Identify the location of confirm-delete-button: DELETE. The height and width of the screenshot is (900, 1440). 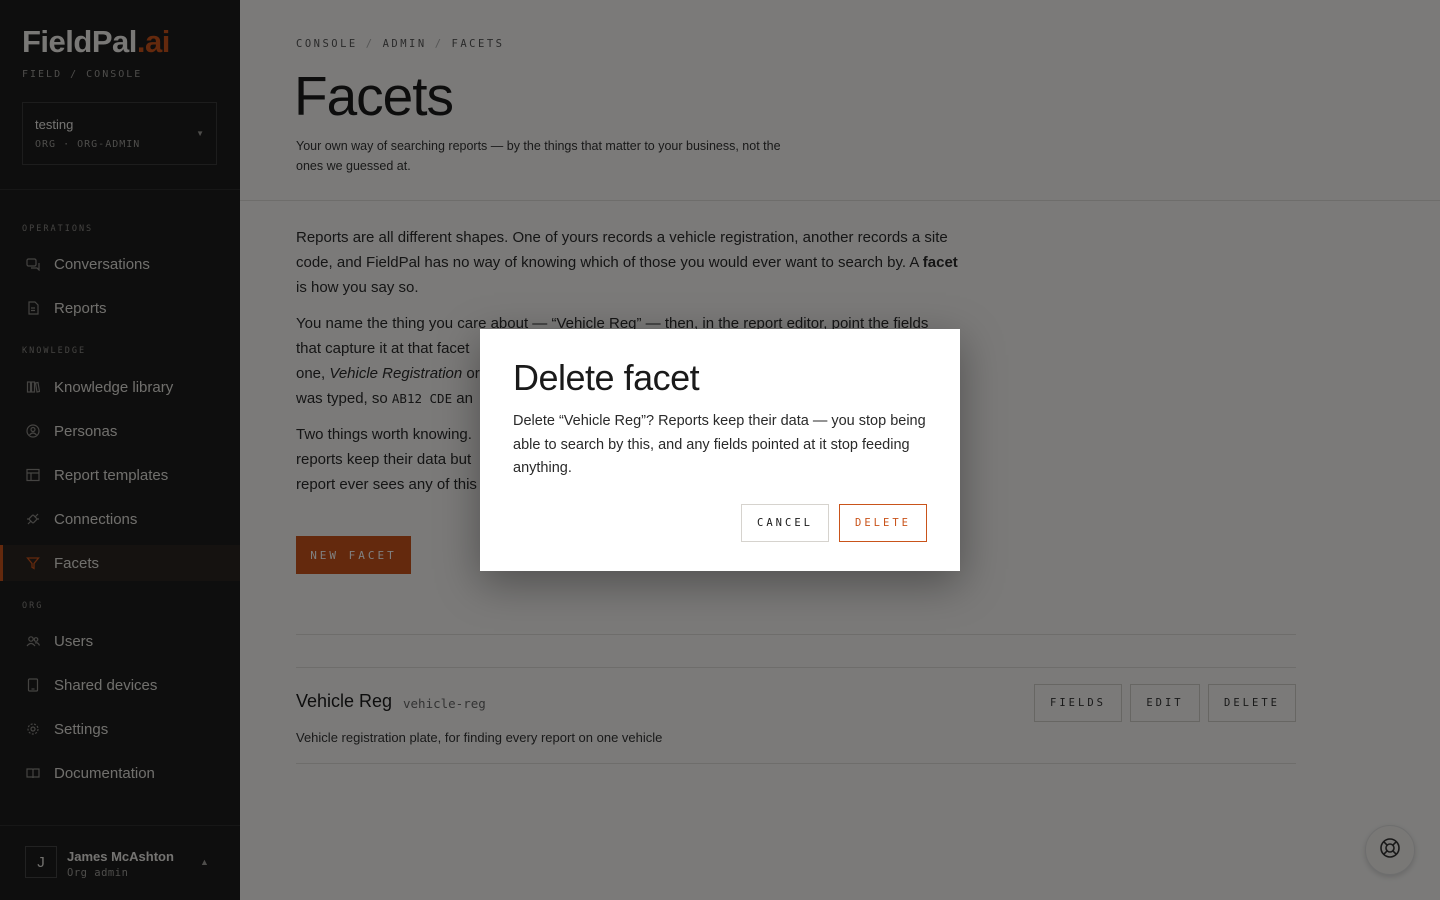
(883, 523).